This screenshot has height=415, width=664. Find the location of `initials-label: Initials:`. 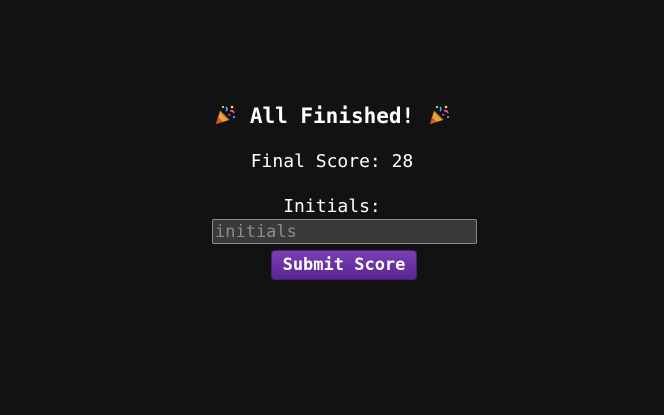

initials-label: Initials: is located at coordinates (332, 206).